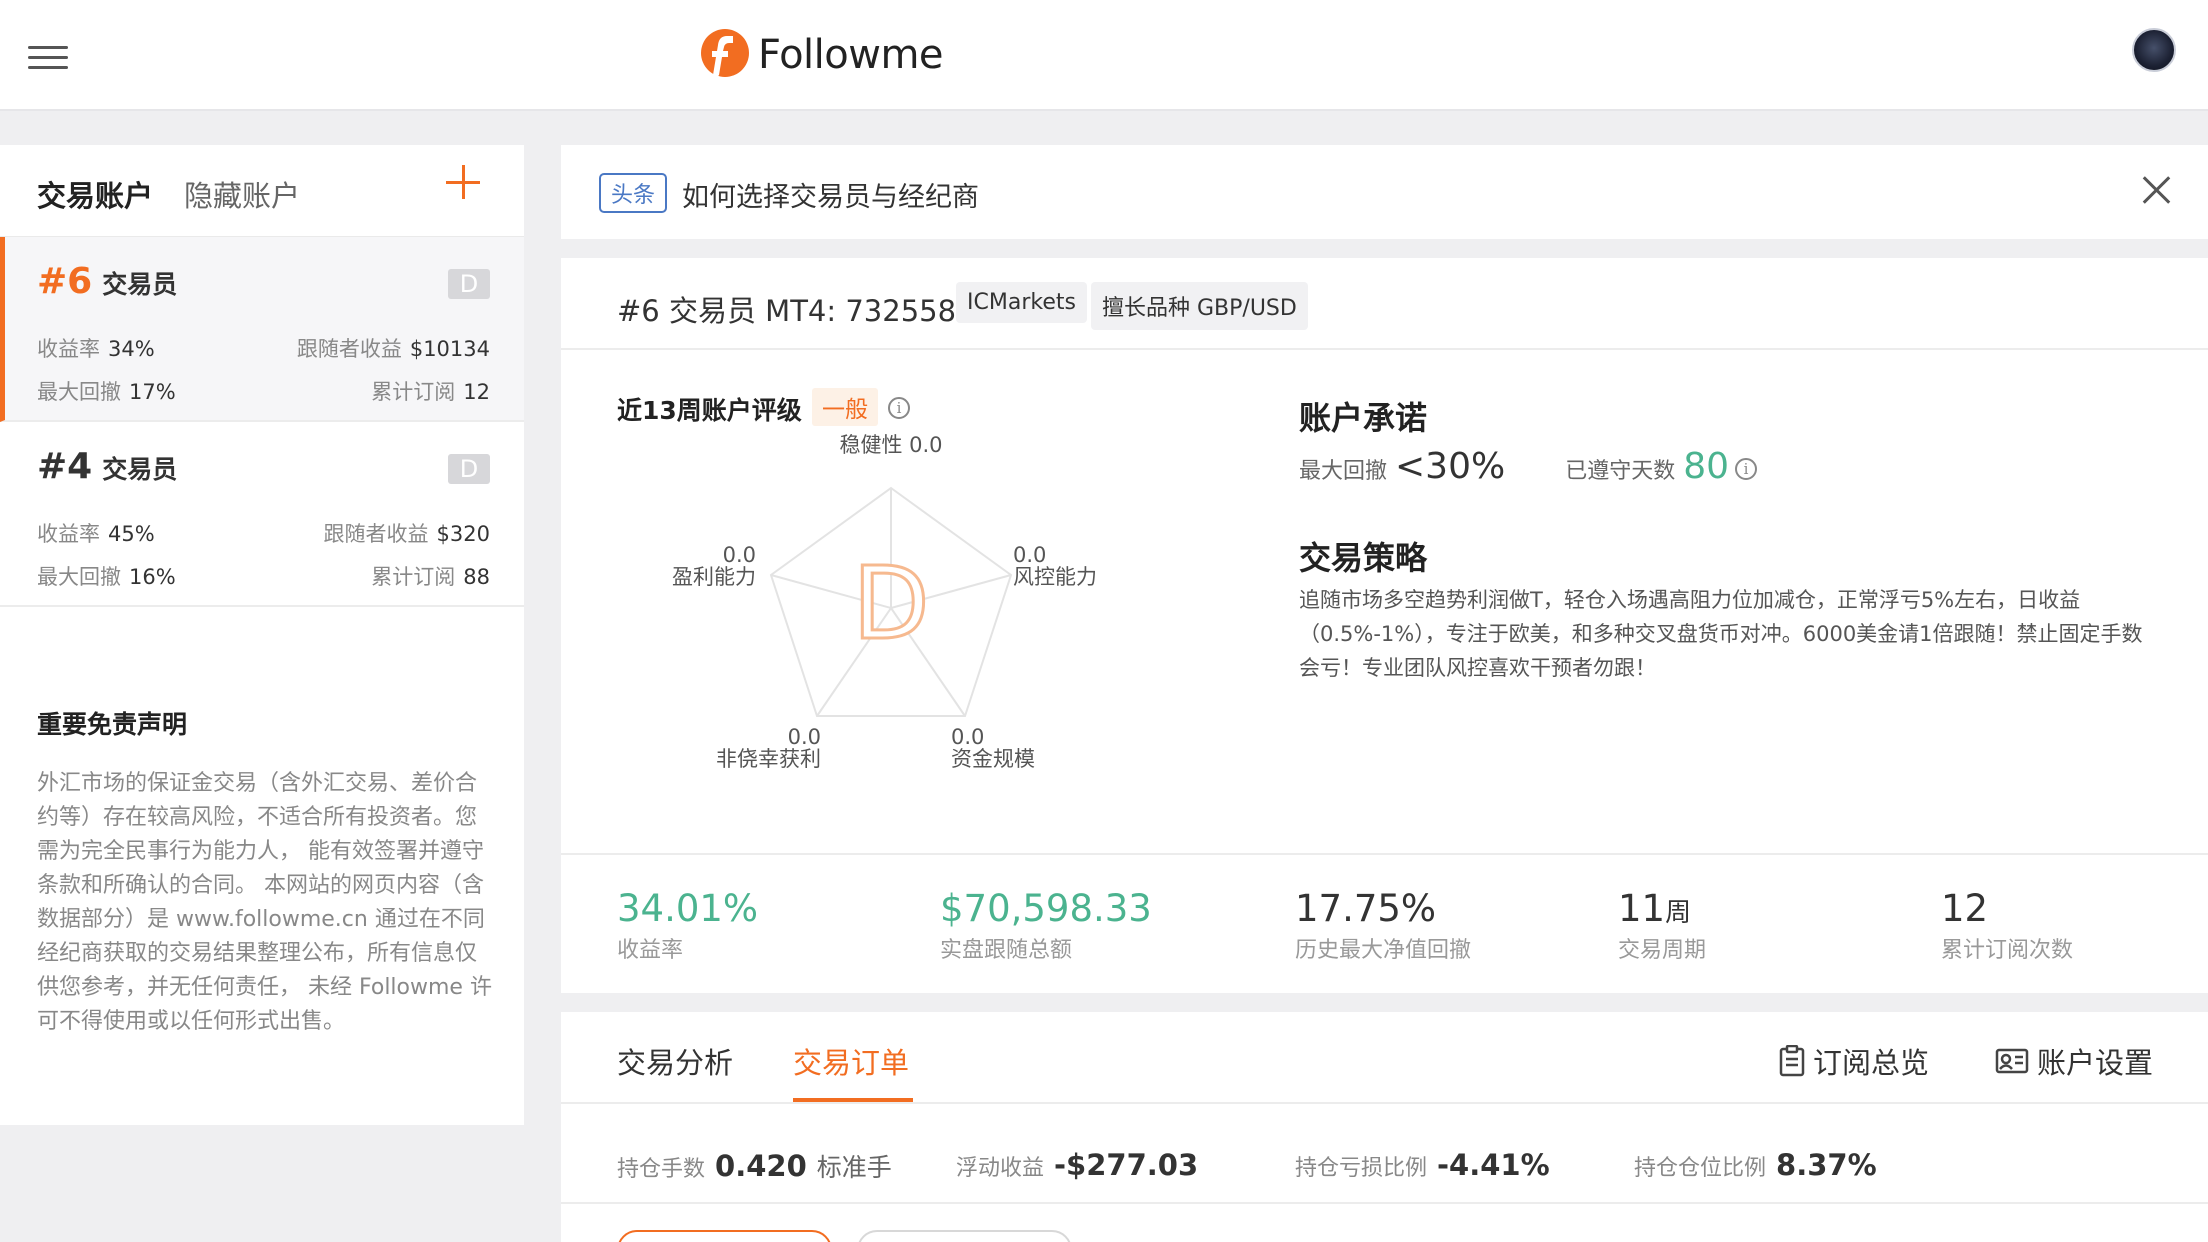  What do you see at coordinates (761, 748) in the screenshot?
I see `radar-label-non-luck-profit: 0.0 非侥幸获利` at bounding box center [761, 748].